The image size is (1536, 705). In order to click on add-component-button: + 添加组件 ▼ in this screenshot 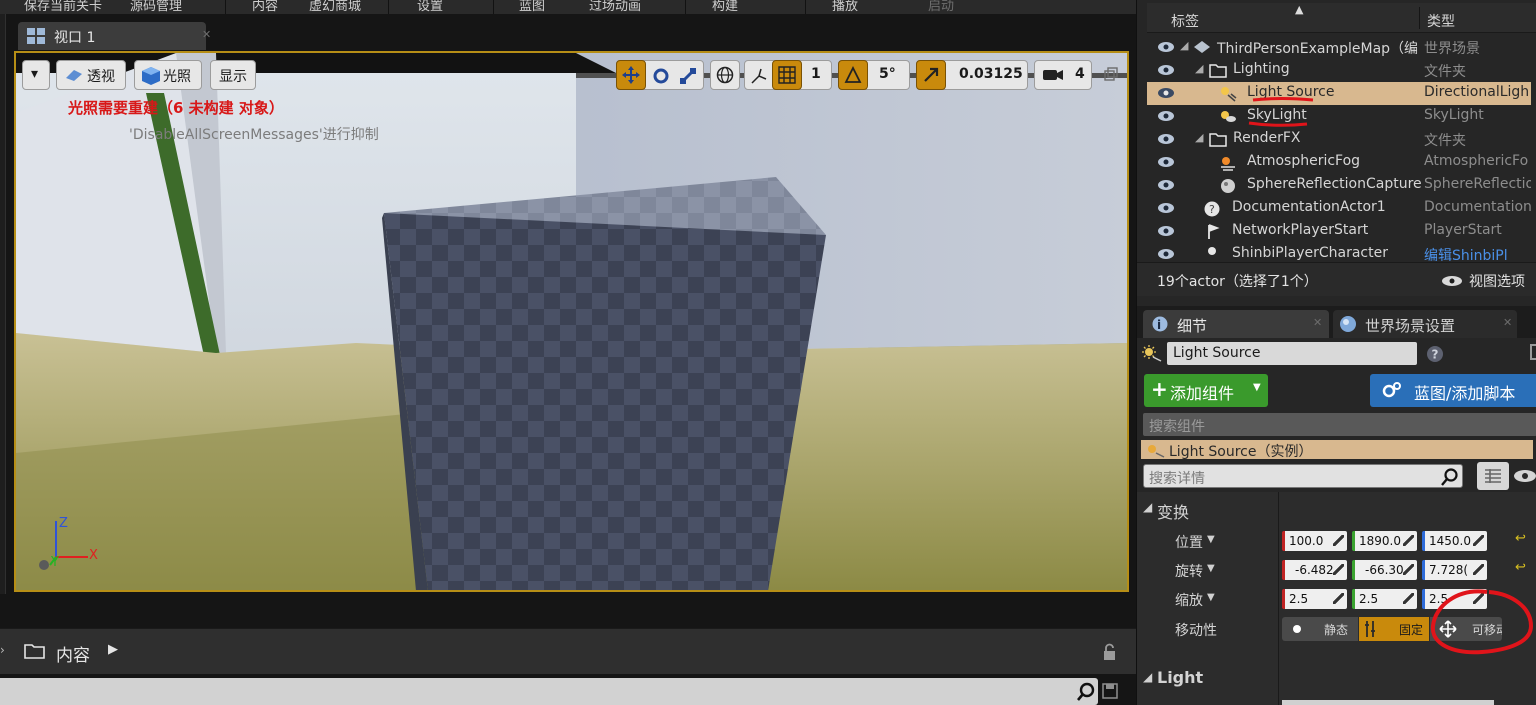, I will do `click(1206, 390)`.